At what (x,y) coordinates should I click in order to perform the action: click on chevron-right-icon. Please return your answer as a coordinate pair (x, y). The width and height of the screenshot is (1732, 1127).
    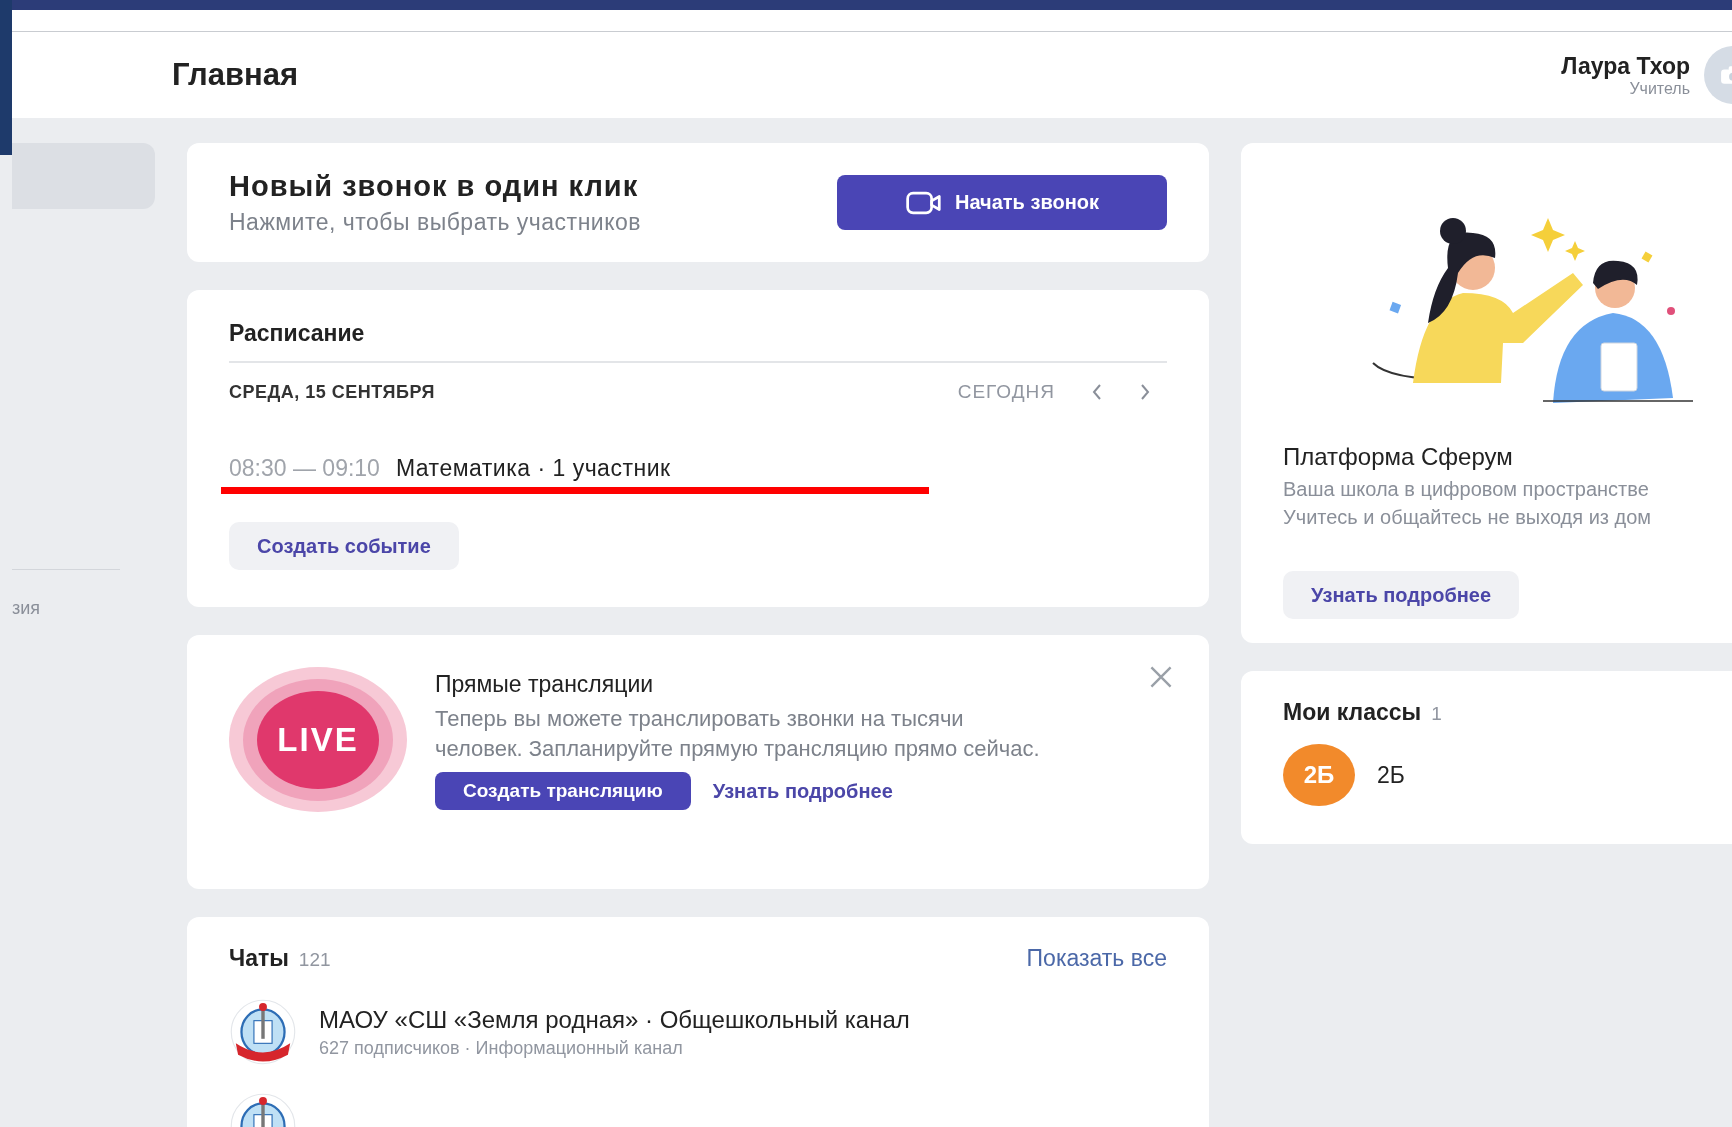
    Looking at the image, I should click on (1145, 392).